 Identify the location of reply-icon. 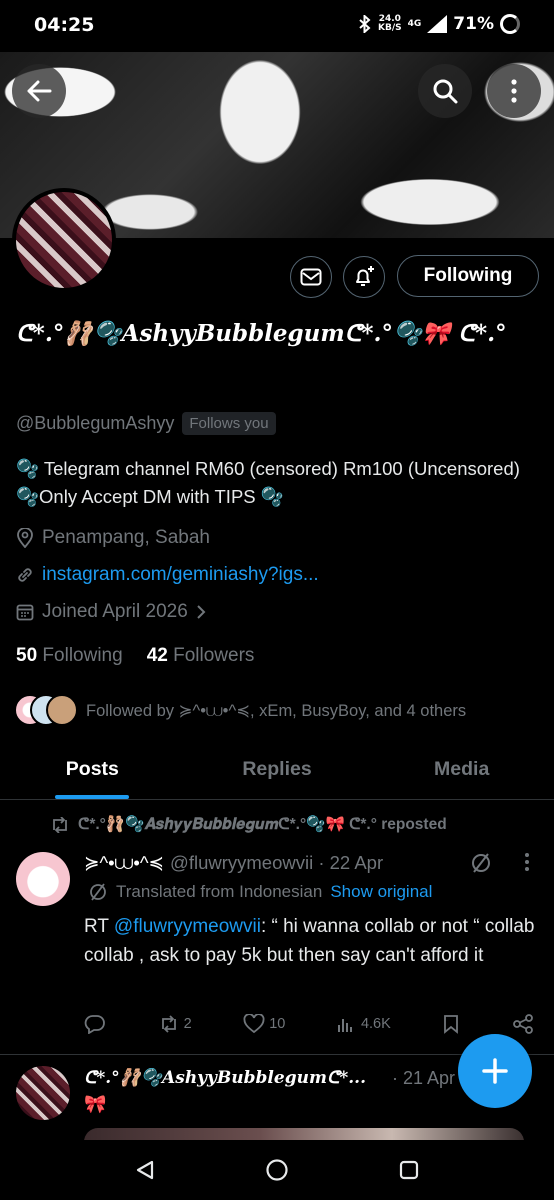
(94, 1024).